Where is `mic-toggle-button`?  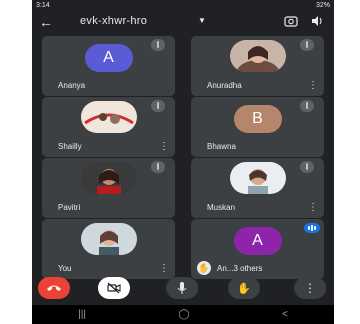 mic-toggle-button is located at coordinates (182, 288).